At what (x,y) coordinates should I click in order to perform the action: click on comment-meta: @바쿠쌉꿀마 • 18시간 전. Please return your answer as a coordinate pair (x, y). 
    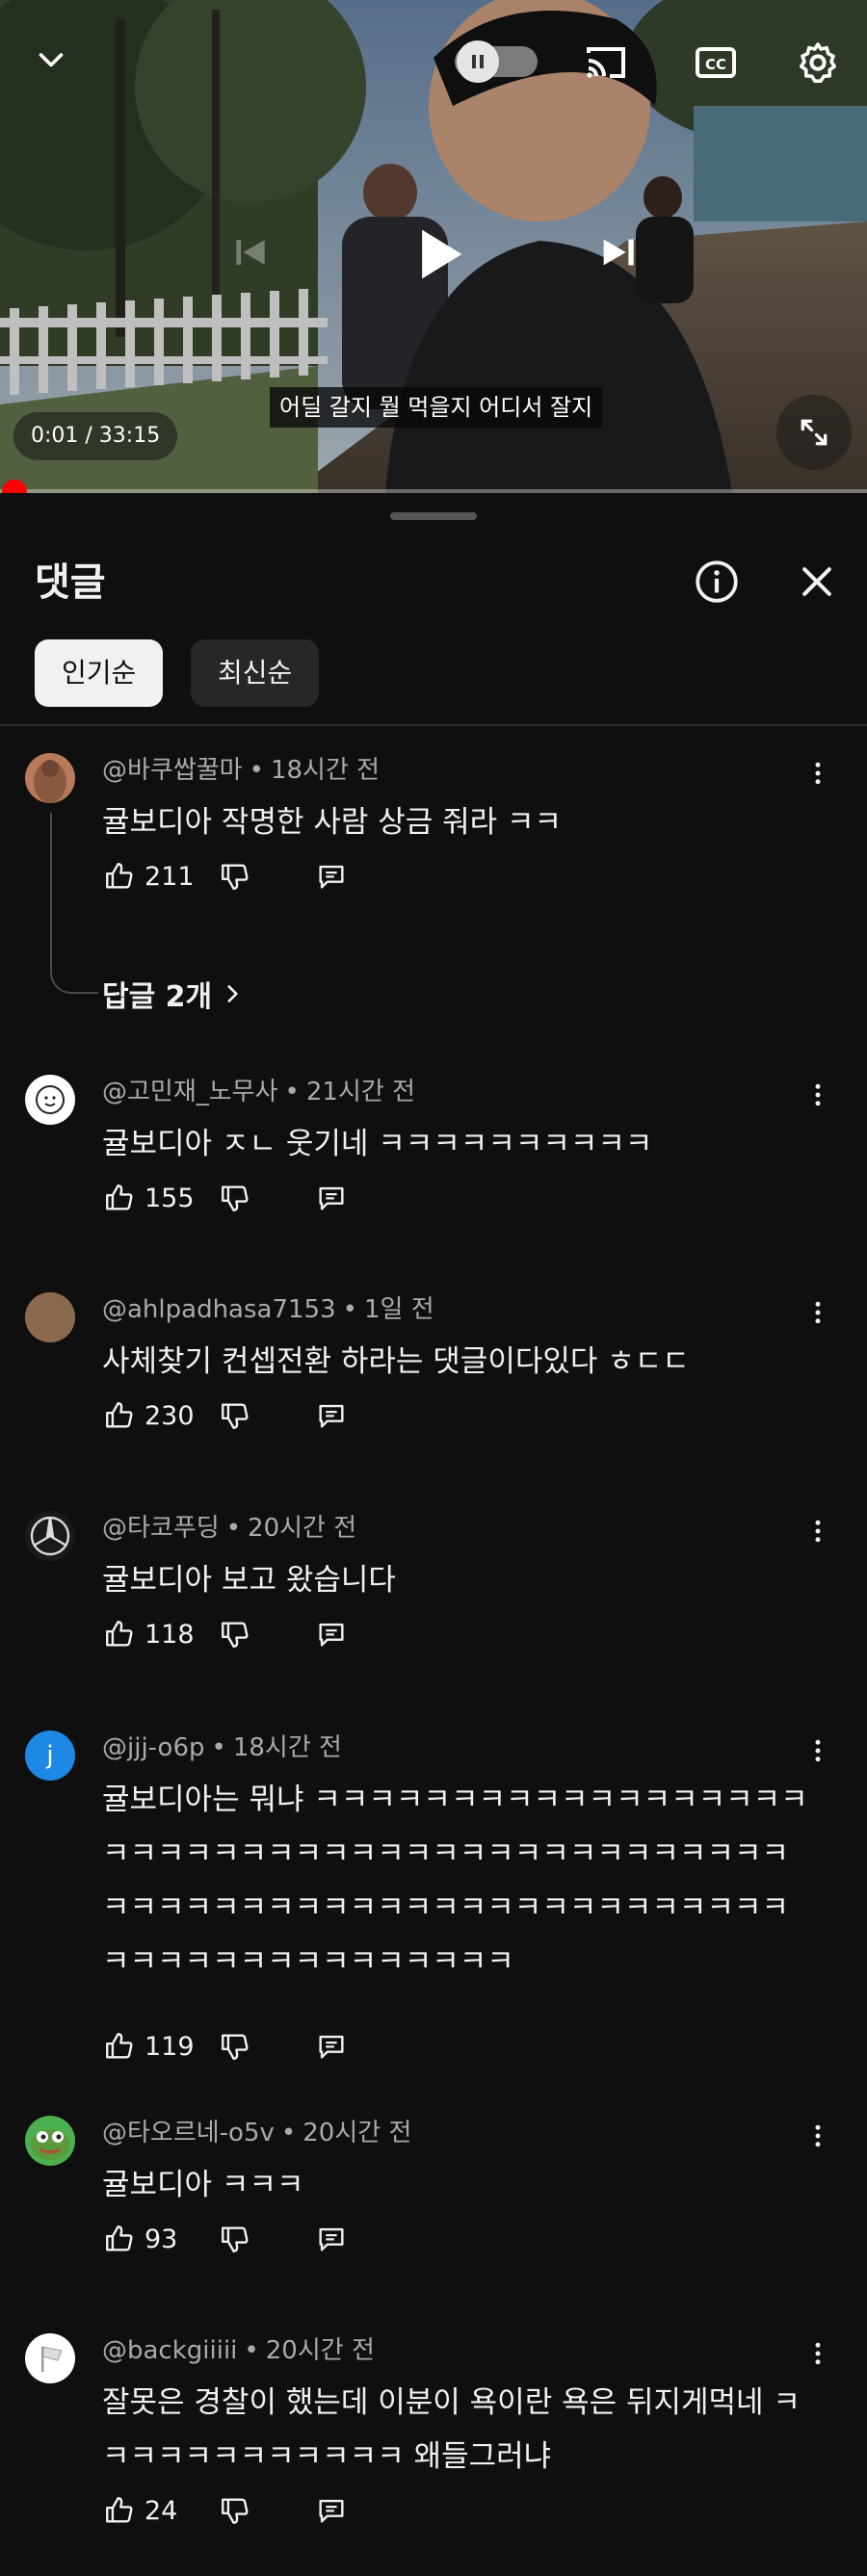
    Looking at the image, I should click on (241, 770).